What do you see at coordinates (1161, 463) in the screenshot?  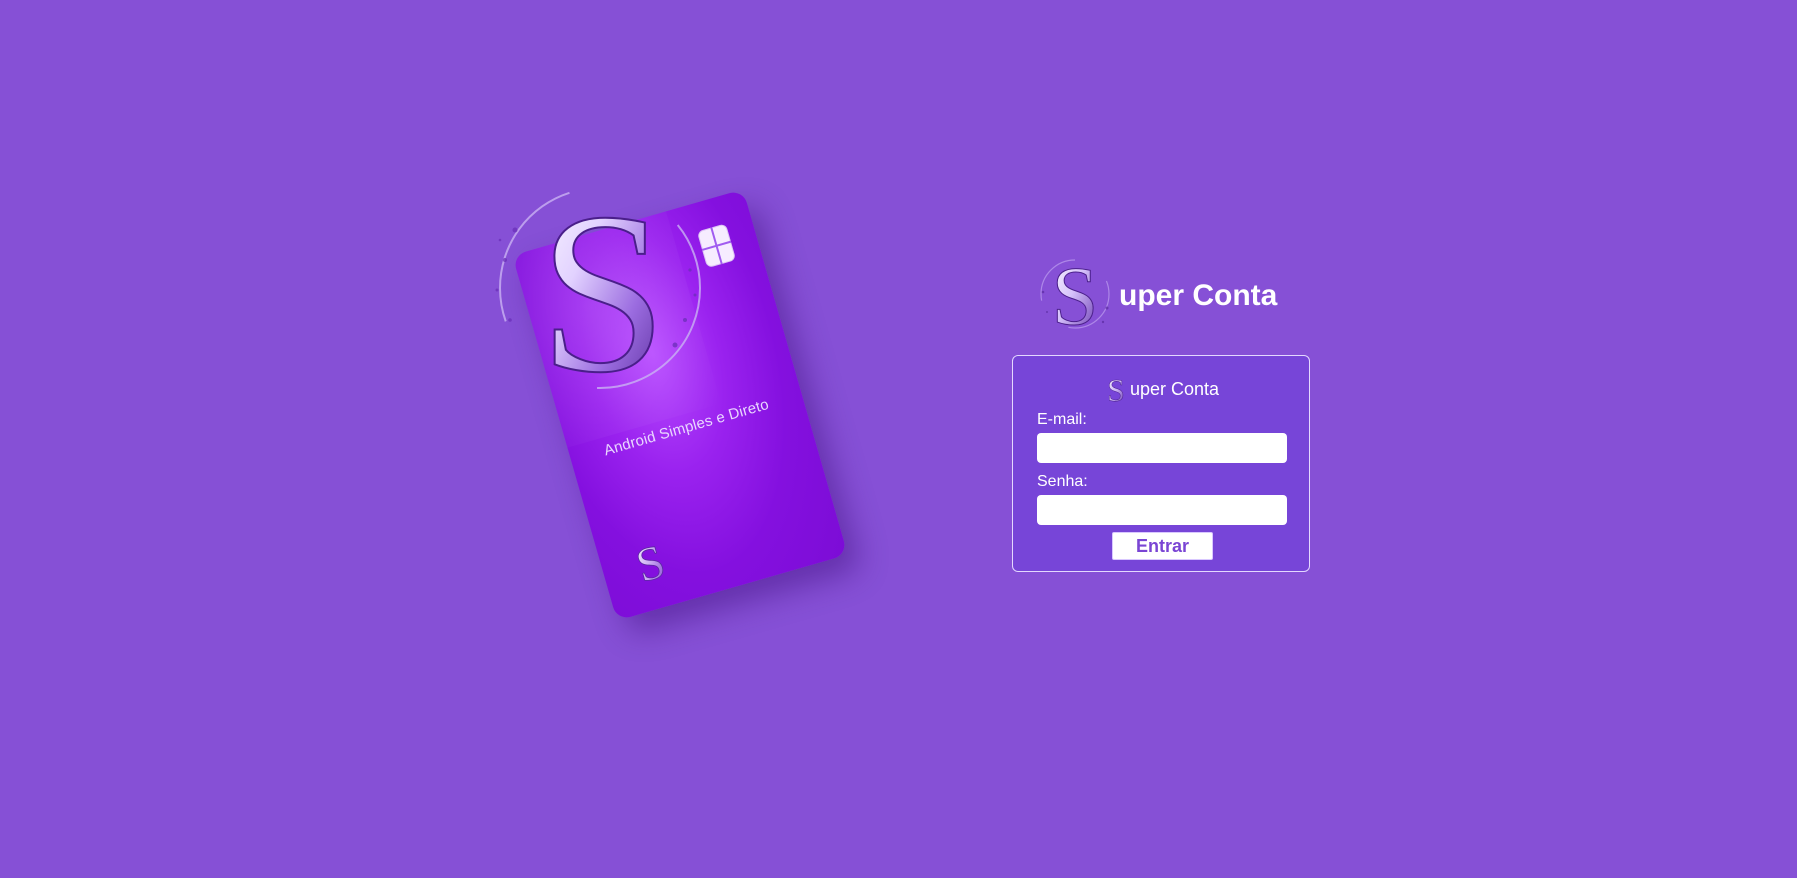 I see `login-form: S uper Conta E-mail: Senha: Entrar` at bounding box center [1161, 463].